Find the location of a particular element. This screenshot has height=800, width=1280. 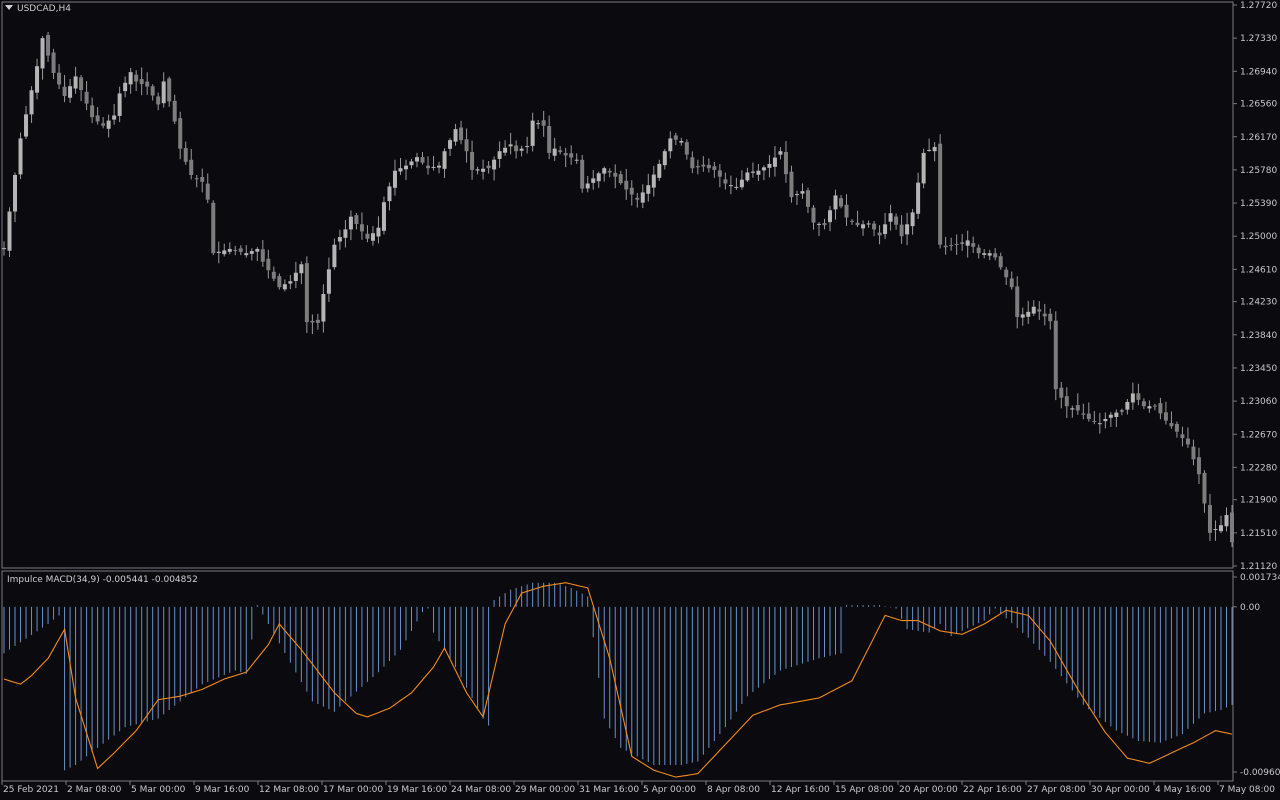

price-tick-label: 1.24610 is located at coordinates (1258, 270).